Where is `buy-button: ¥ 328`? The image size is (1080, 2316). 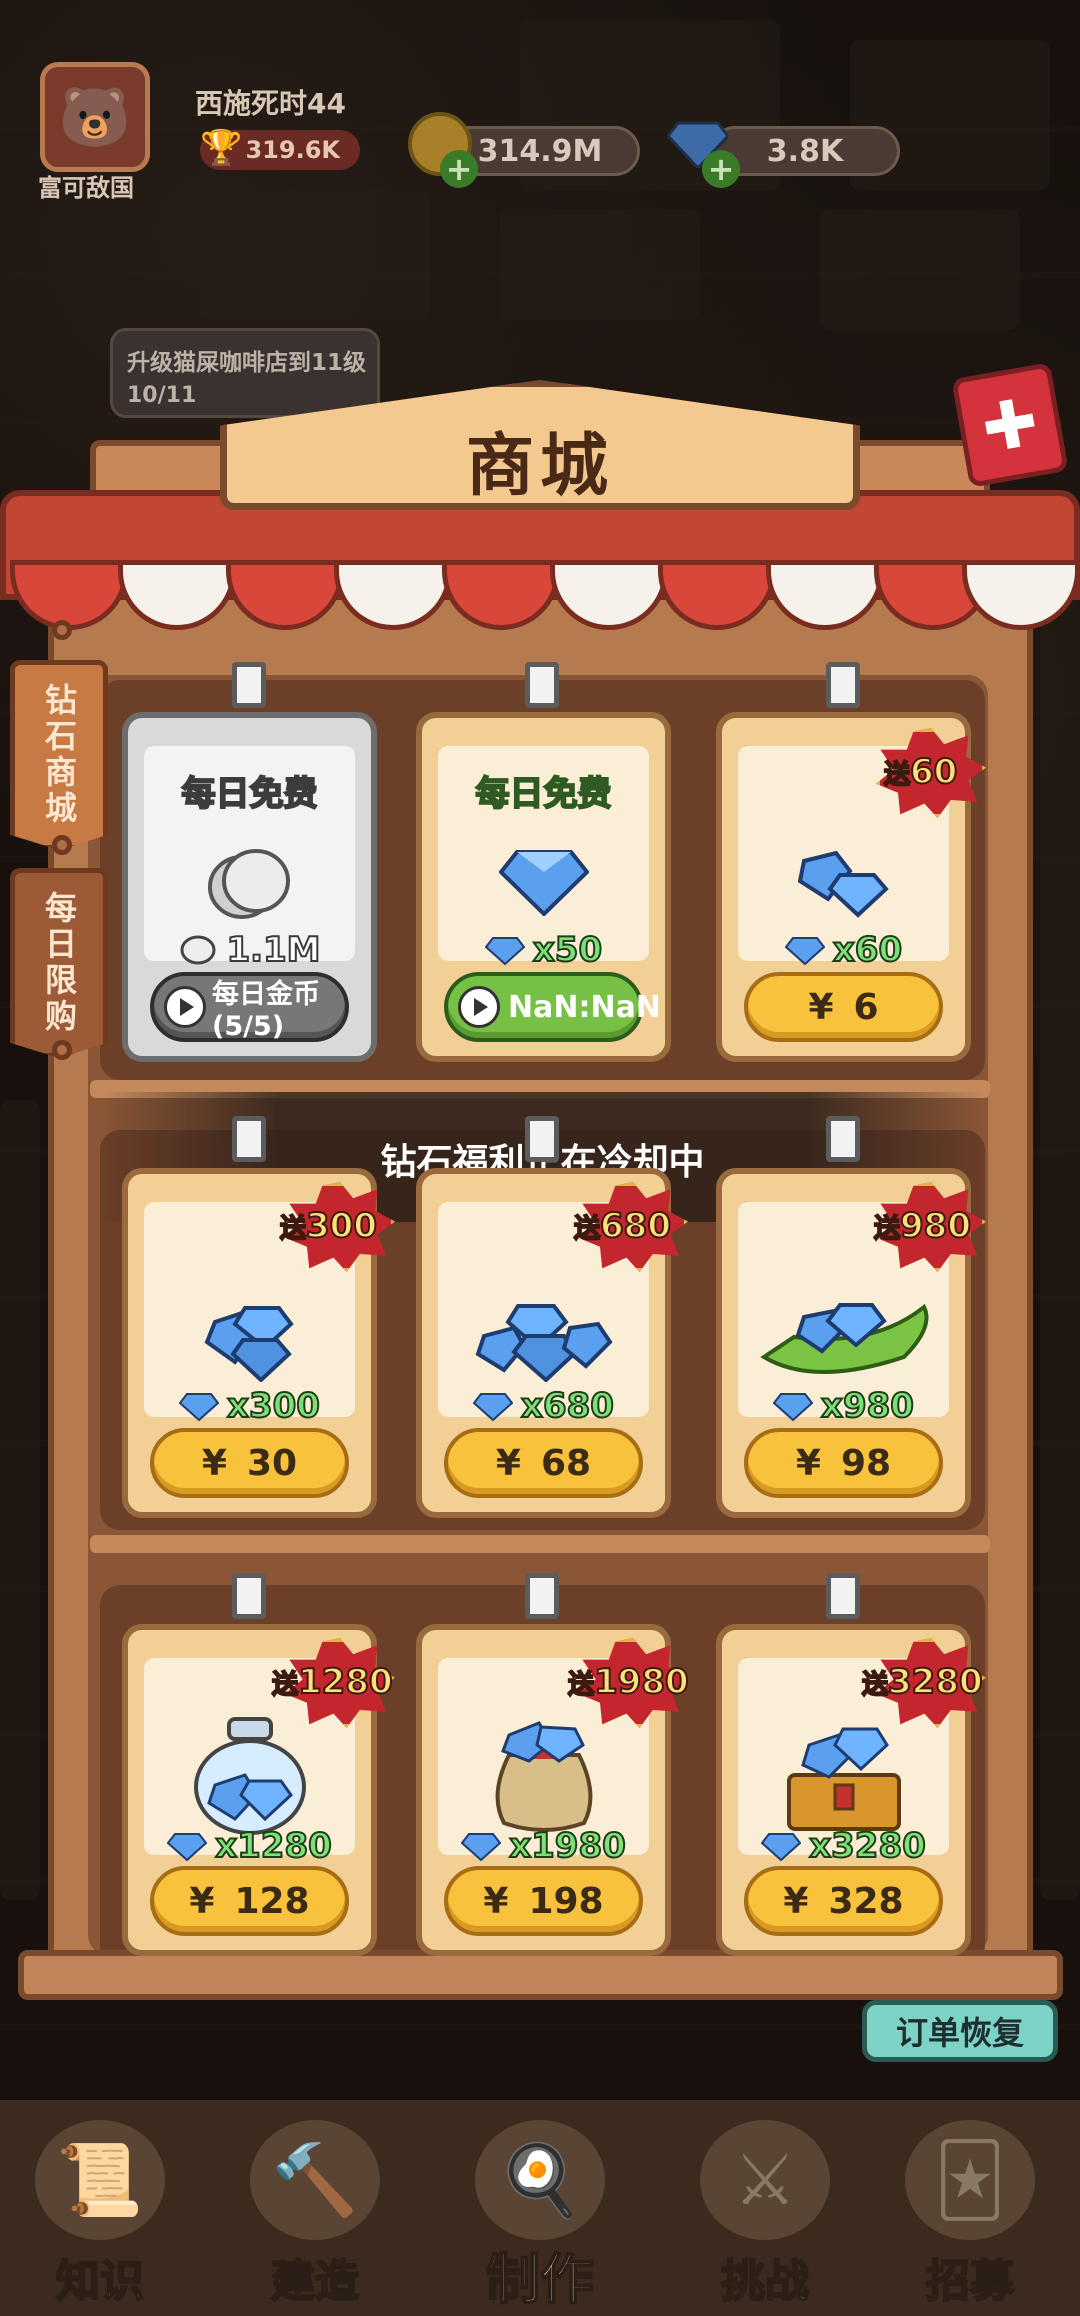 buy-button: ¥ 328 is located at coordinates (843, 1901).